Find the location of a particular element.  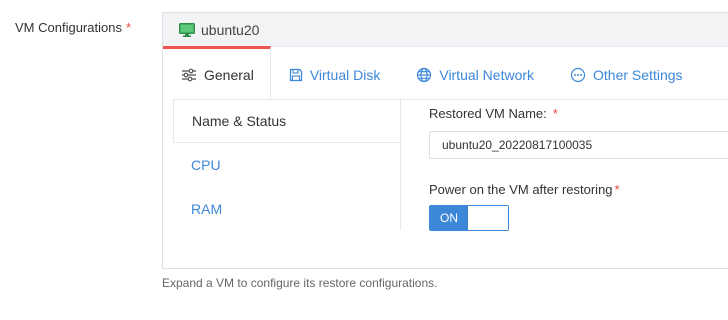

restored-vm-name-input: ubuntu20_20220817100035 is located at coordinates (578, 145).